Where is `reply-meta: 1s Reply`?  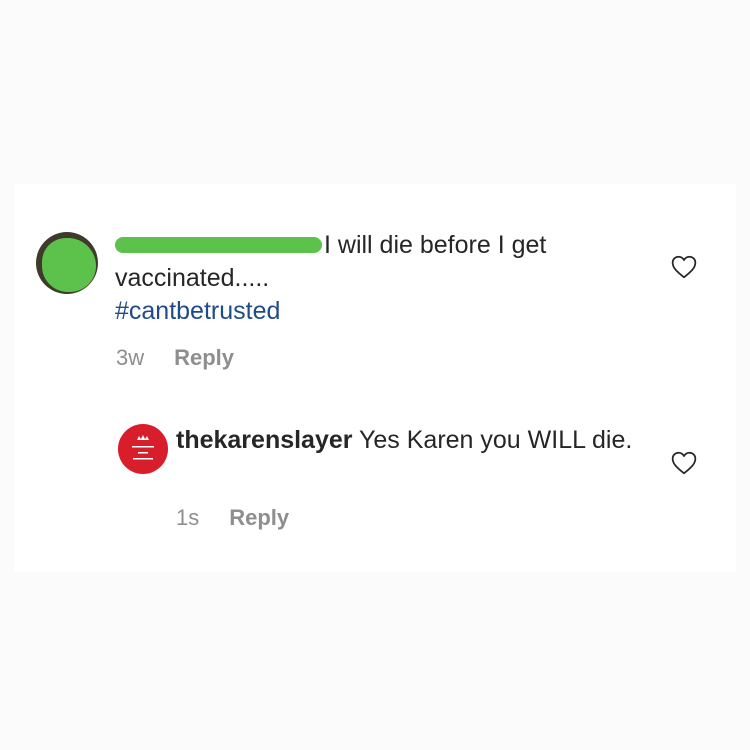 reply-meta: 1s Reply is located at coordinates (232, 518).